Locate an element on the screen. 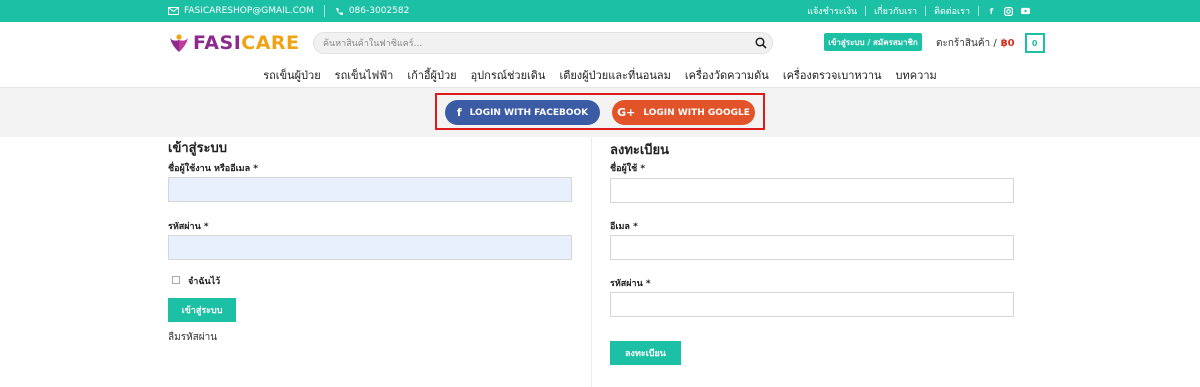 The width and height of the screenshot is (1200, 387). link-payment-notice: แจ้งชำระเงิน is located at coordinates (832, 11).